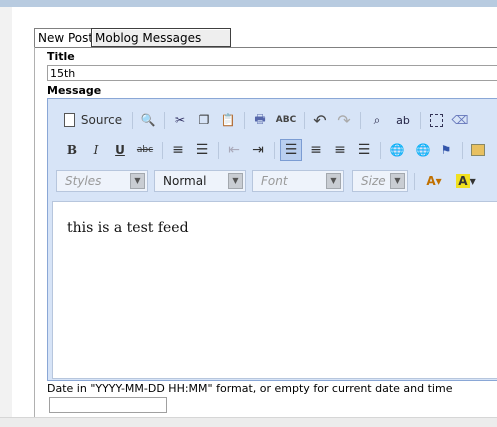 The height and width of the screenshot is (427, 497). I want to click on spellcheck-button: ABC, so click(286, 120).